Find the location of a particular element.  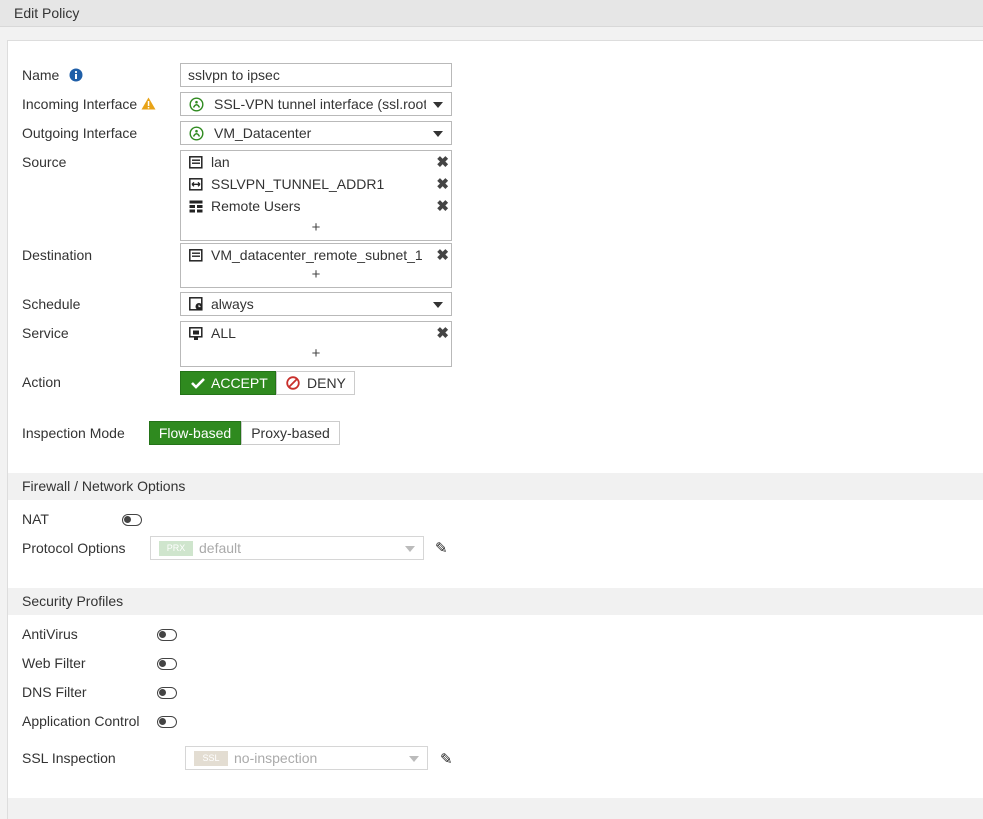

service-label: Service is located at coordinates (45, 333).